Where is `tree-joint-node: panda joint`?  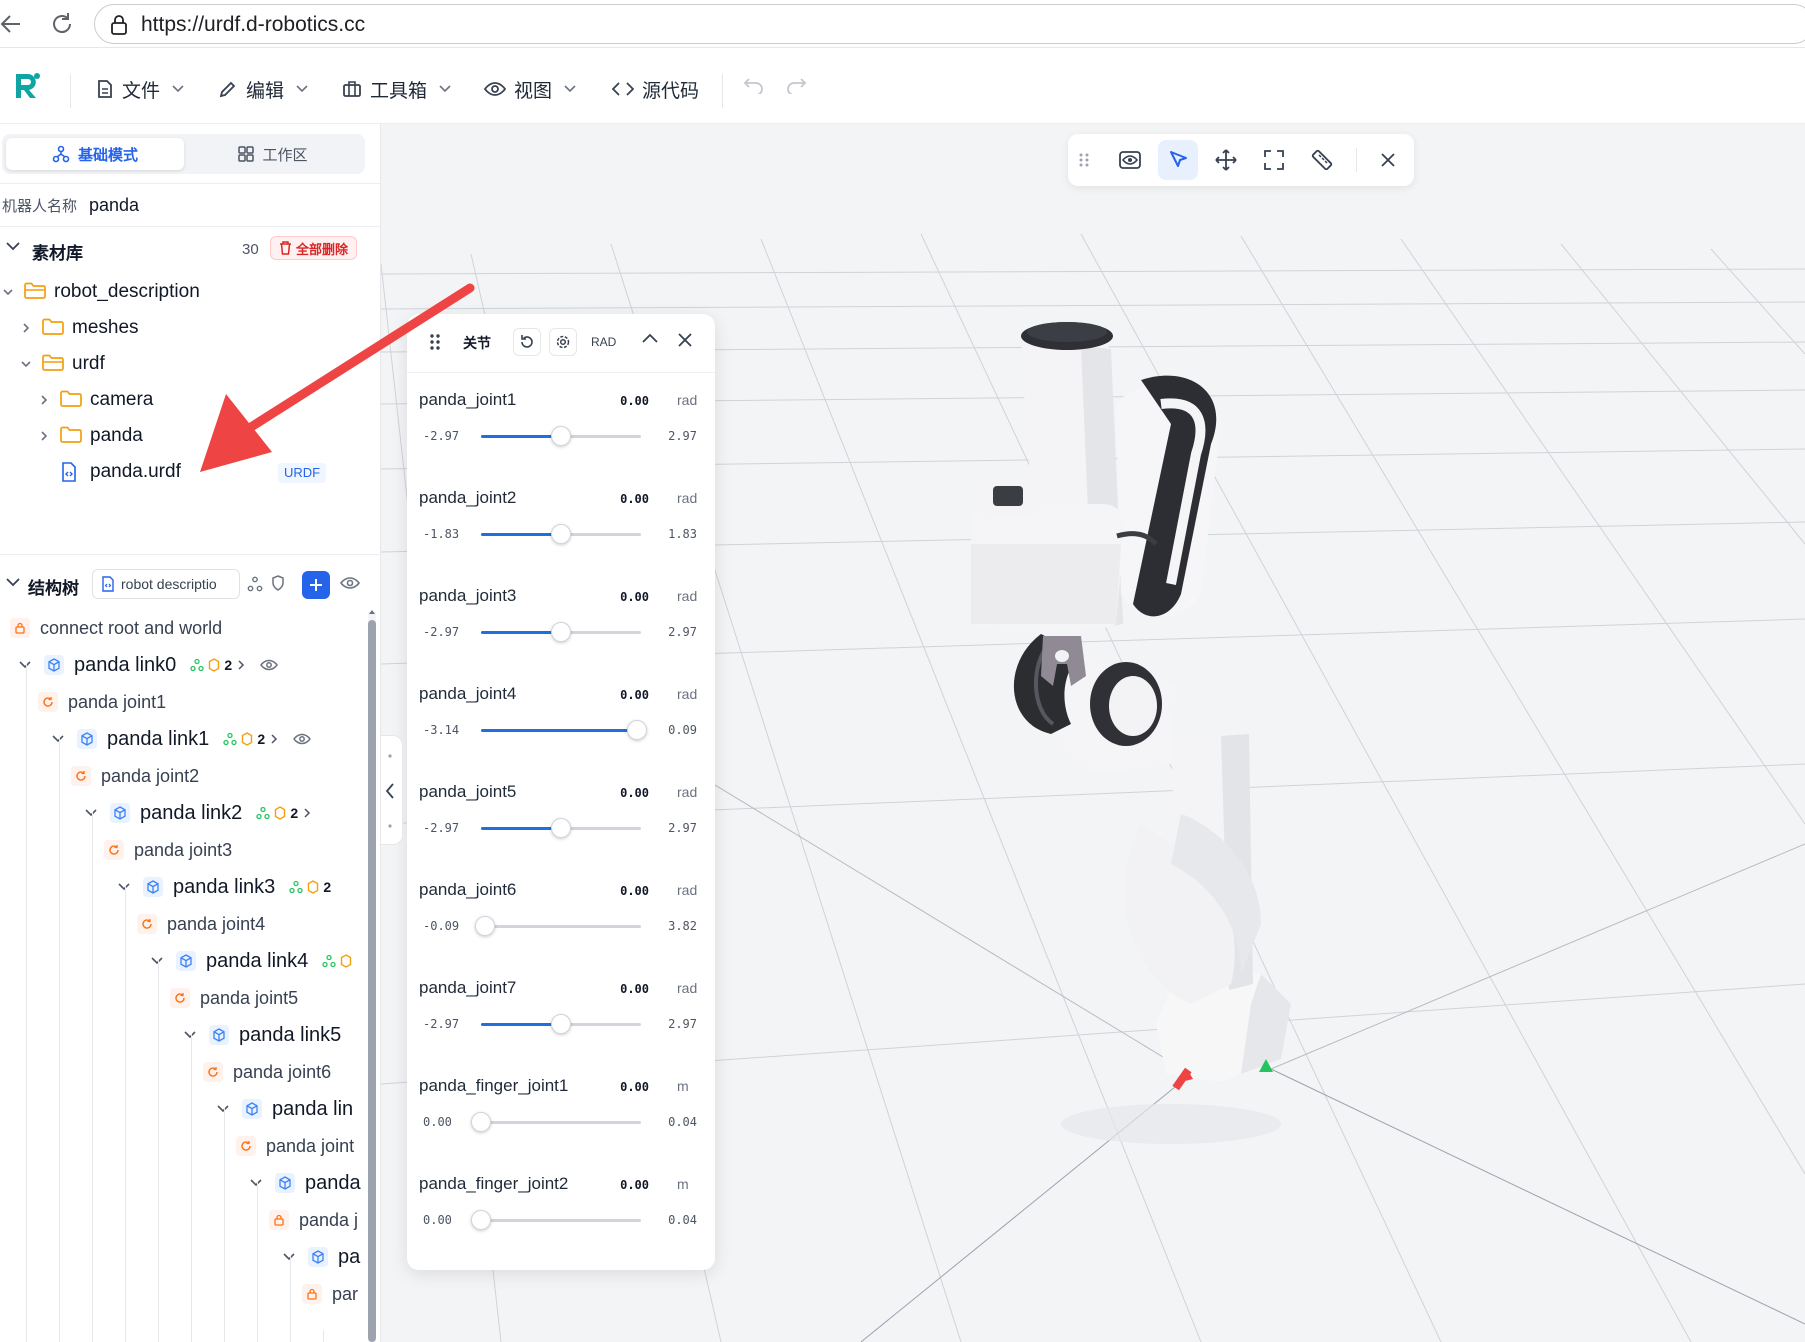
tree-joint-node: panda joint is located at coordinates (295, 1146).